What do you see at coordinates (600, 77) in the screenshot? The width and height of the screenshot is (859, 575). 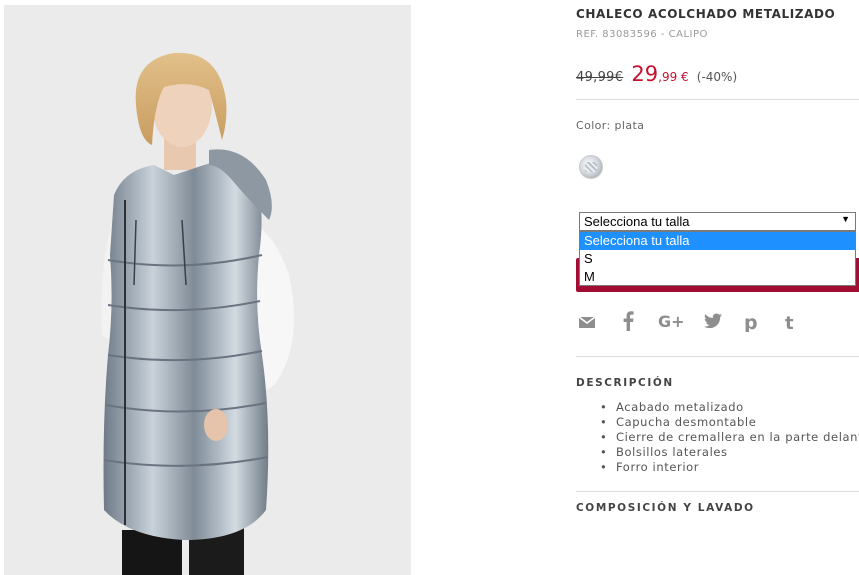 I see `old-price: 49,99€` at bounding box center [600, 77].